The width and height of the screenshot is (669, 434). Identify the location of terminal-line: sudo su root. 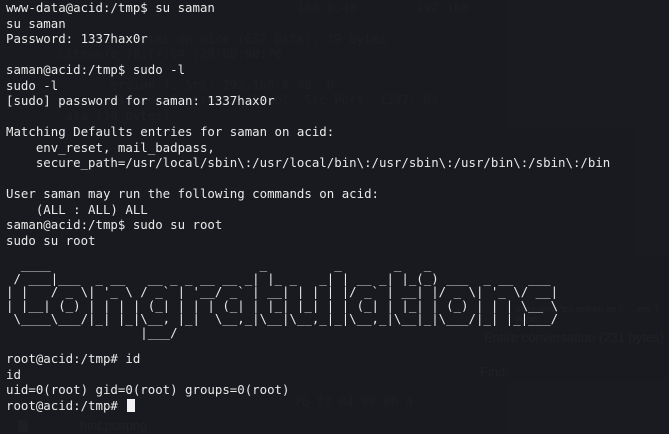
(51, 240).